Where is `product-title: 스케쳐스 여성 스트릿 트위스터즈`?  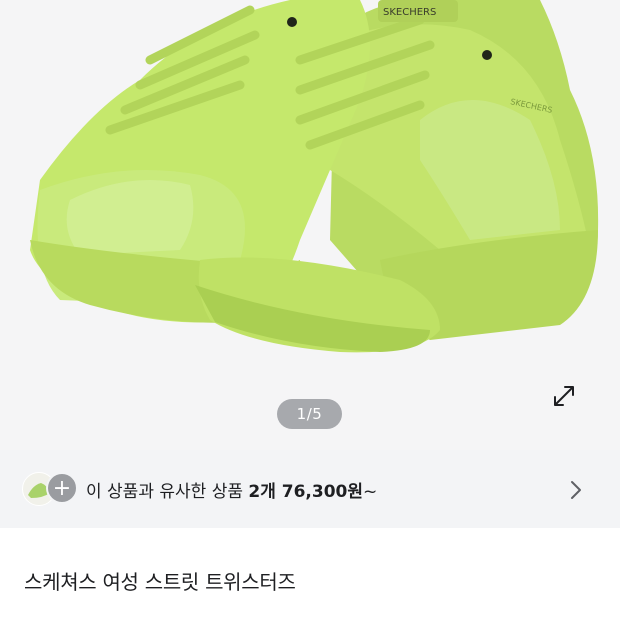 product-title: 스케쳐스 여성 스트릿 트위스터즈 is located at coordinates (160, 582).